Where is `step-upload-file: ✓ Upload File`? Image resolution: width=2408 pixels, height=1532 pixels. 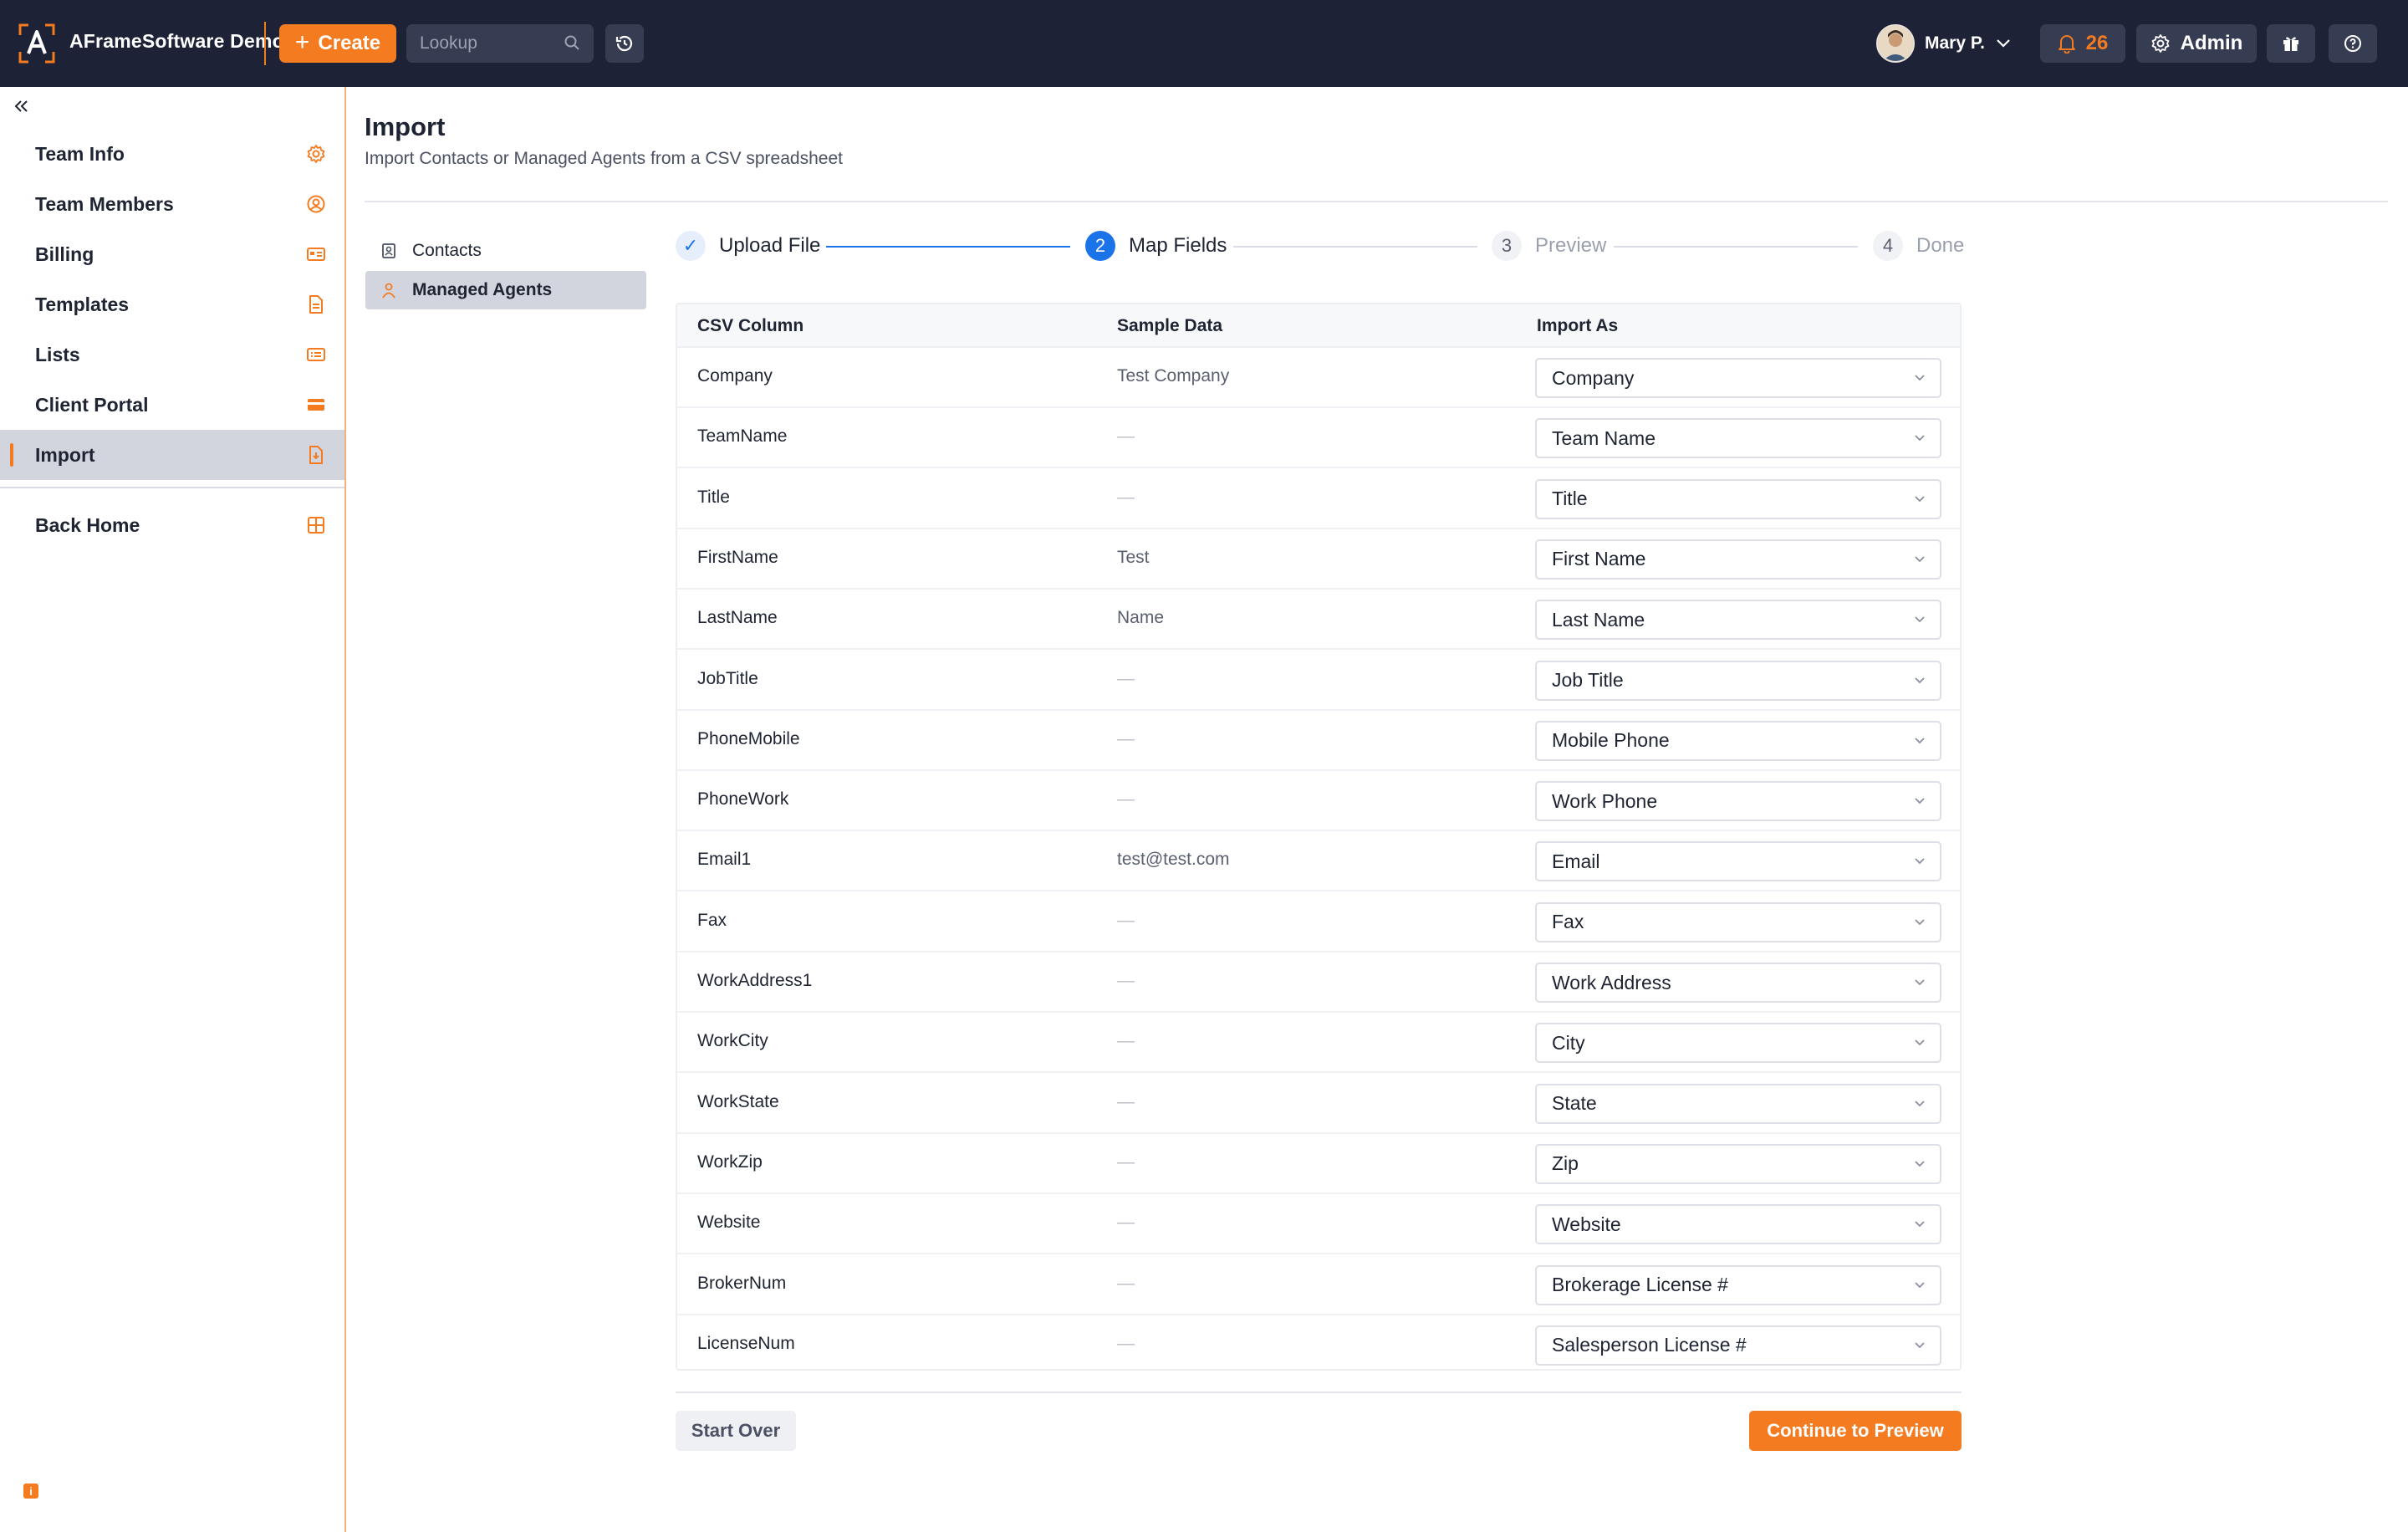
step-upload-file: ✓ Upload File is located at coordinates (748, 246).